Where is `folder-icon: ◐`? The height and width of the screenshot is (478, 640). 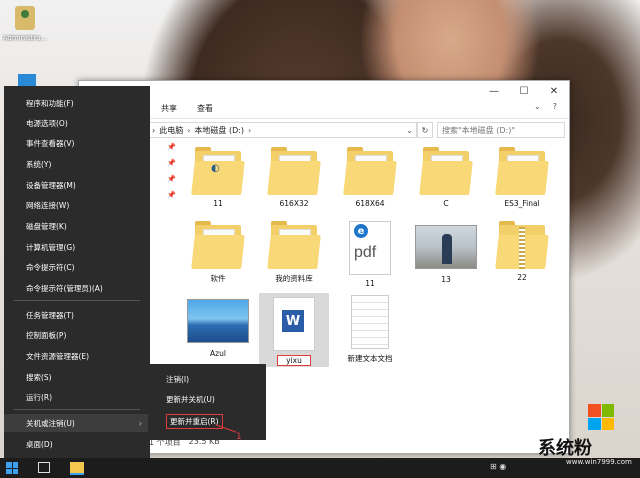 folder-icon: ◐ is located at coordinates (218, 171).